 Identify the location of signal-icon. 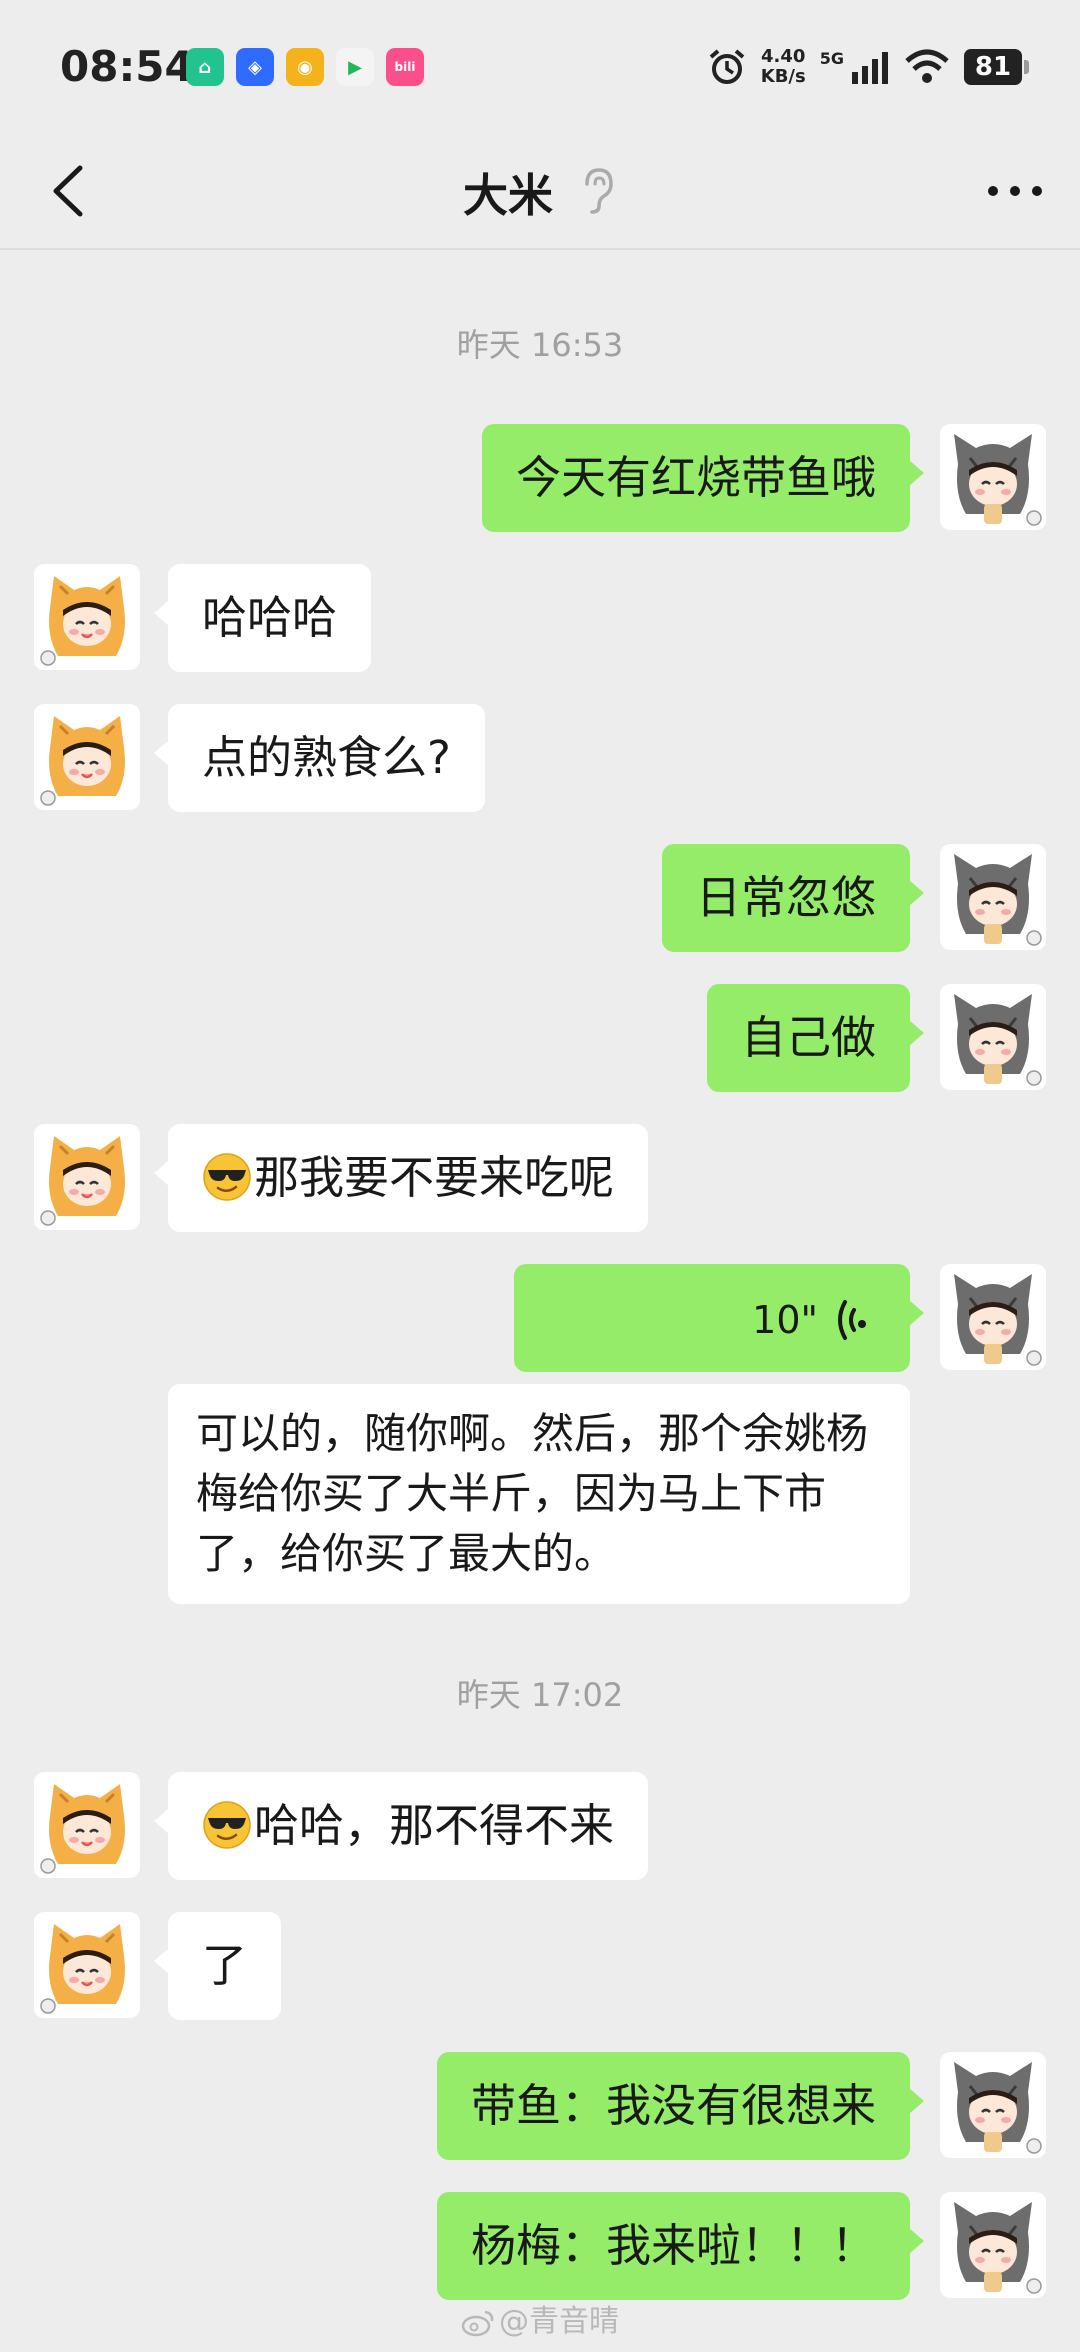
(870, 68).